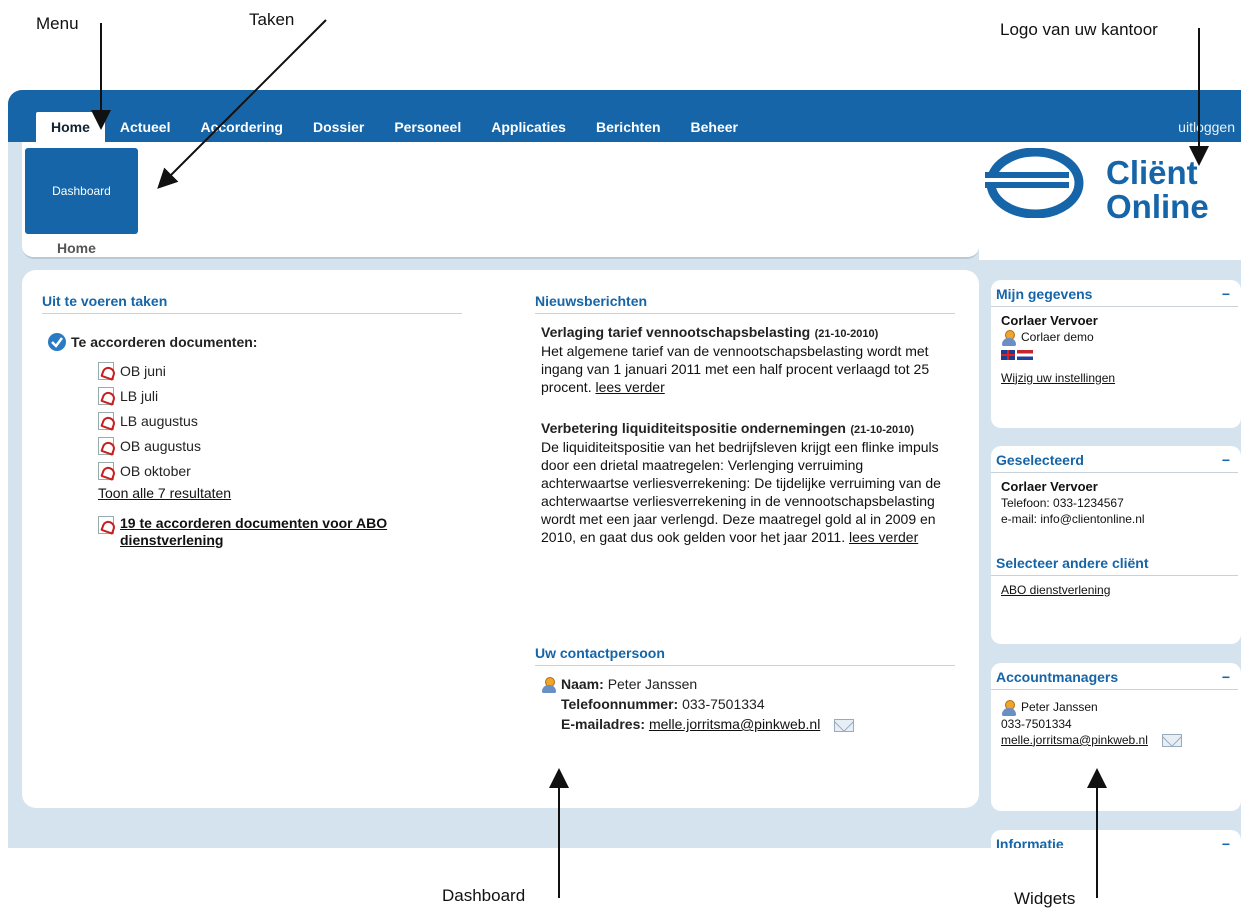  What do you see at coordinates (723, 704) in the screenshot?
I see `contact-phone: 033-7501334` at bounding box center [723, 704].